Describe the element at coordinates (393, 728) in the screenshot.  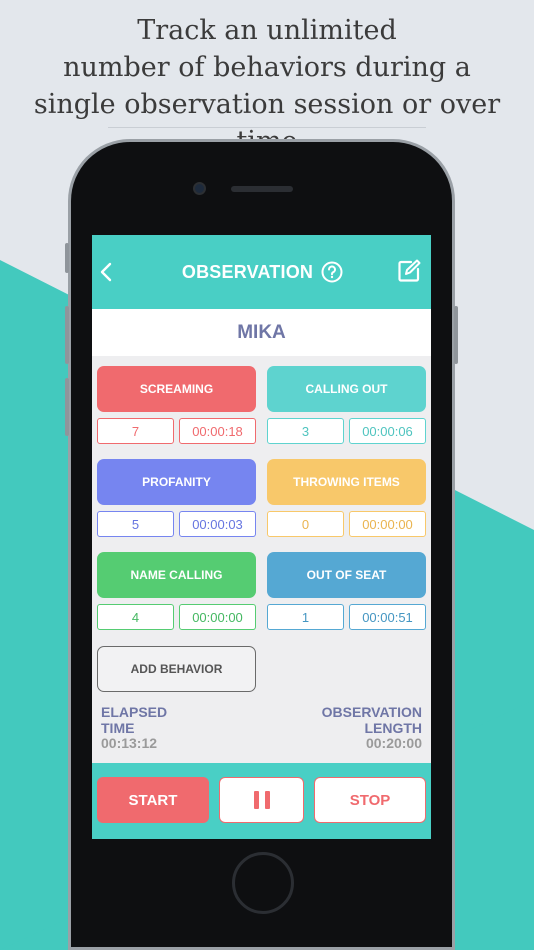
I see `length-label-line: LENGTH` at that location.